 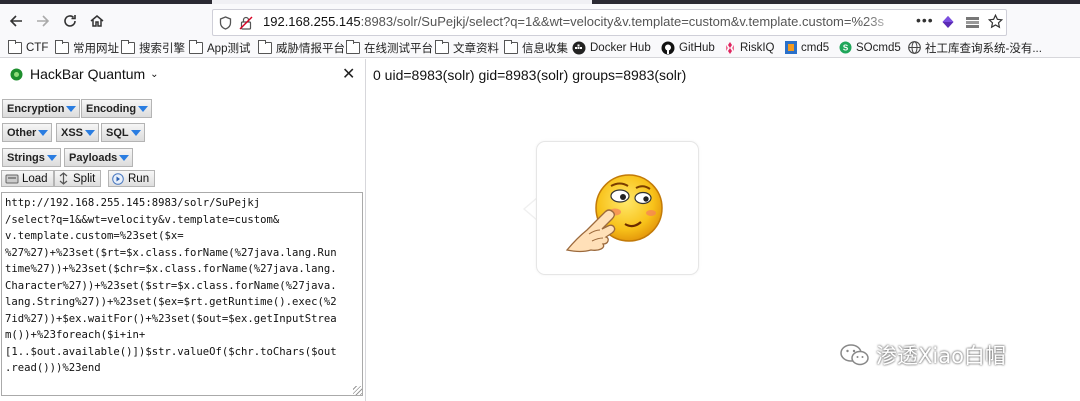 I want to click on svg-text: S, so click(x=846, y=48).